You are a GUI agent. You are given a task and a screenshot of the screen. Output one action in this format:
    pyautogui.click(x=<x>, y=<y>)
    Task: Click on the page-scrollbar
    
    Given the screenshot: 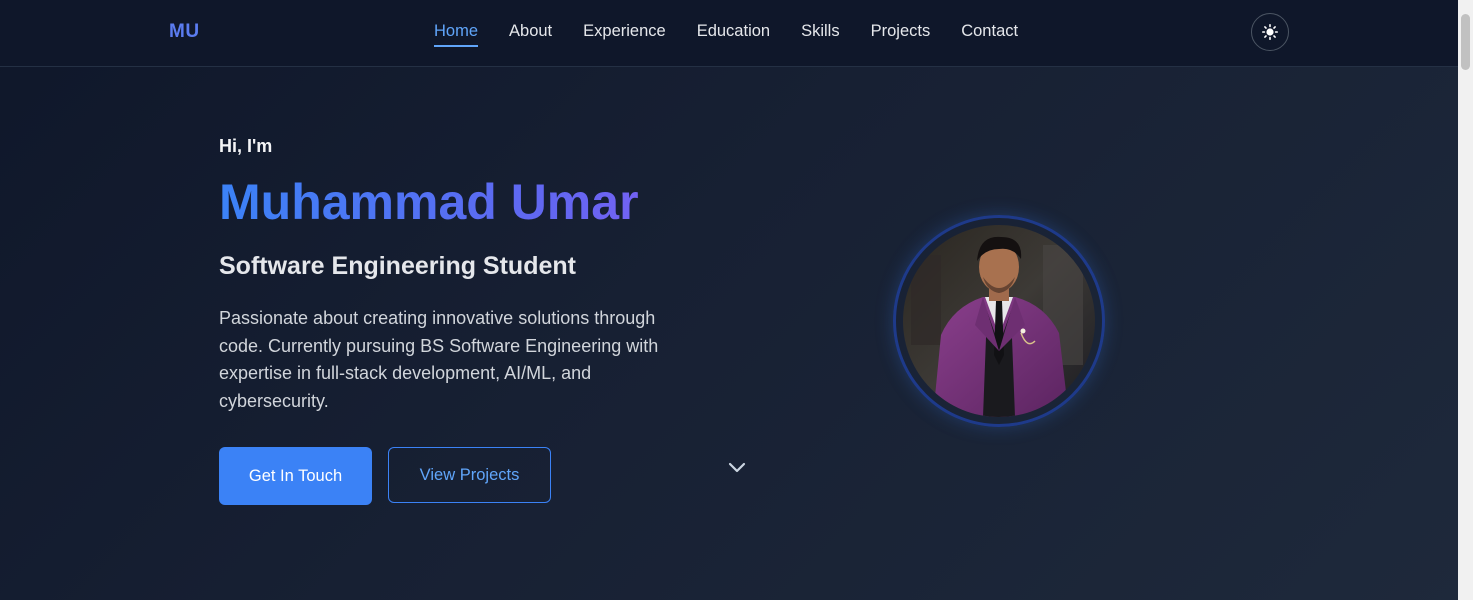 What is the action you would take?
    pyautogui.click(x=1465, y=300)
    